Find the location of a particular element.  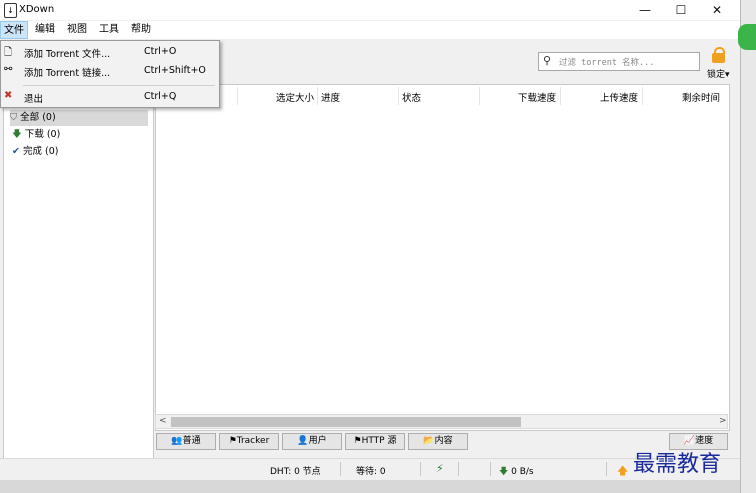

menu-item-label: 退出 is located at coordinates (34, 99).